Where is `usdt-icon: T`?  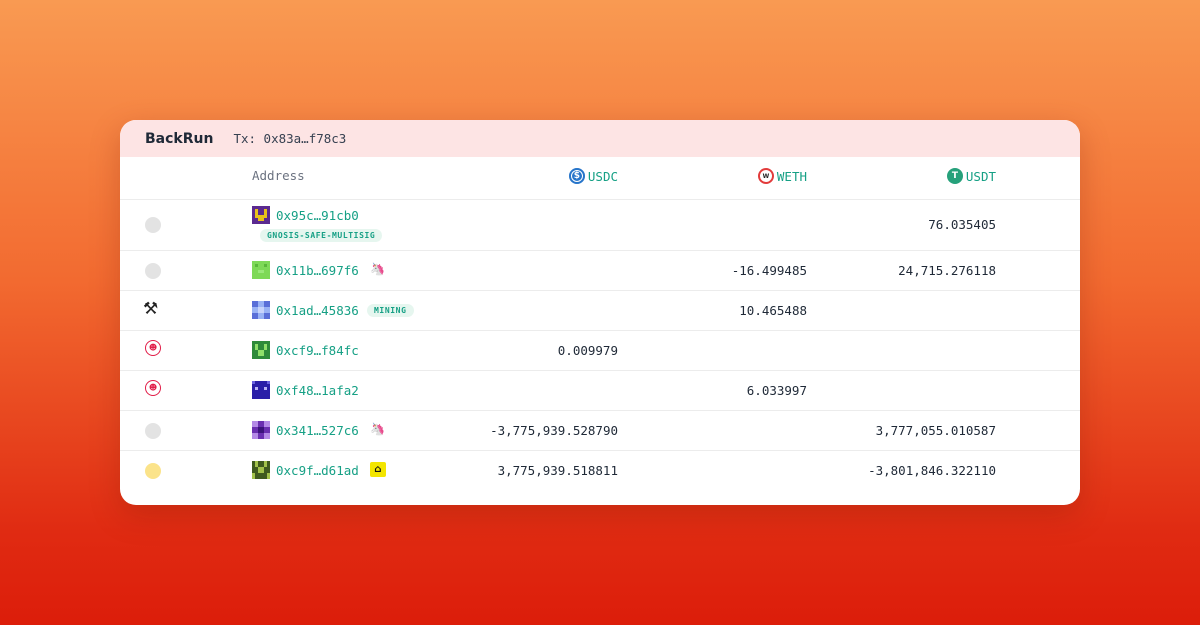 usdt-icon: T is located at coordinates (954, 176).